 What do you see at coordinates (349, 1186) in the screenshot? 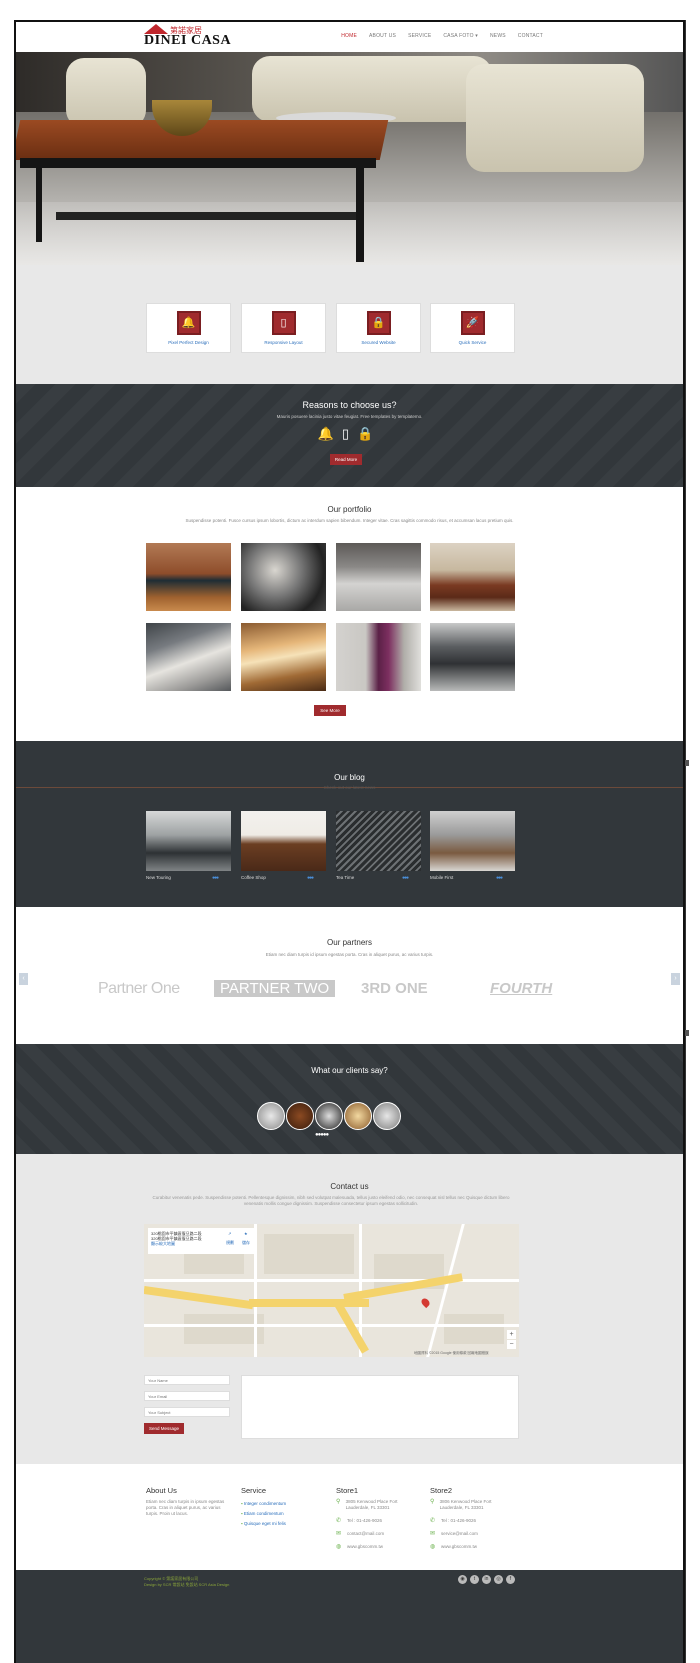
I see `contact-title: Contact us` at bounding box center [349, 1186].